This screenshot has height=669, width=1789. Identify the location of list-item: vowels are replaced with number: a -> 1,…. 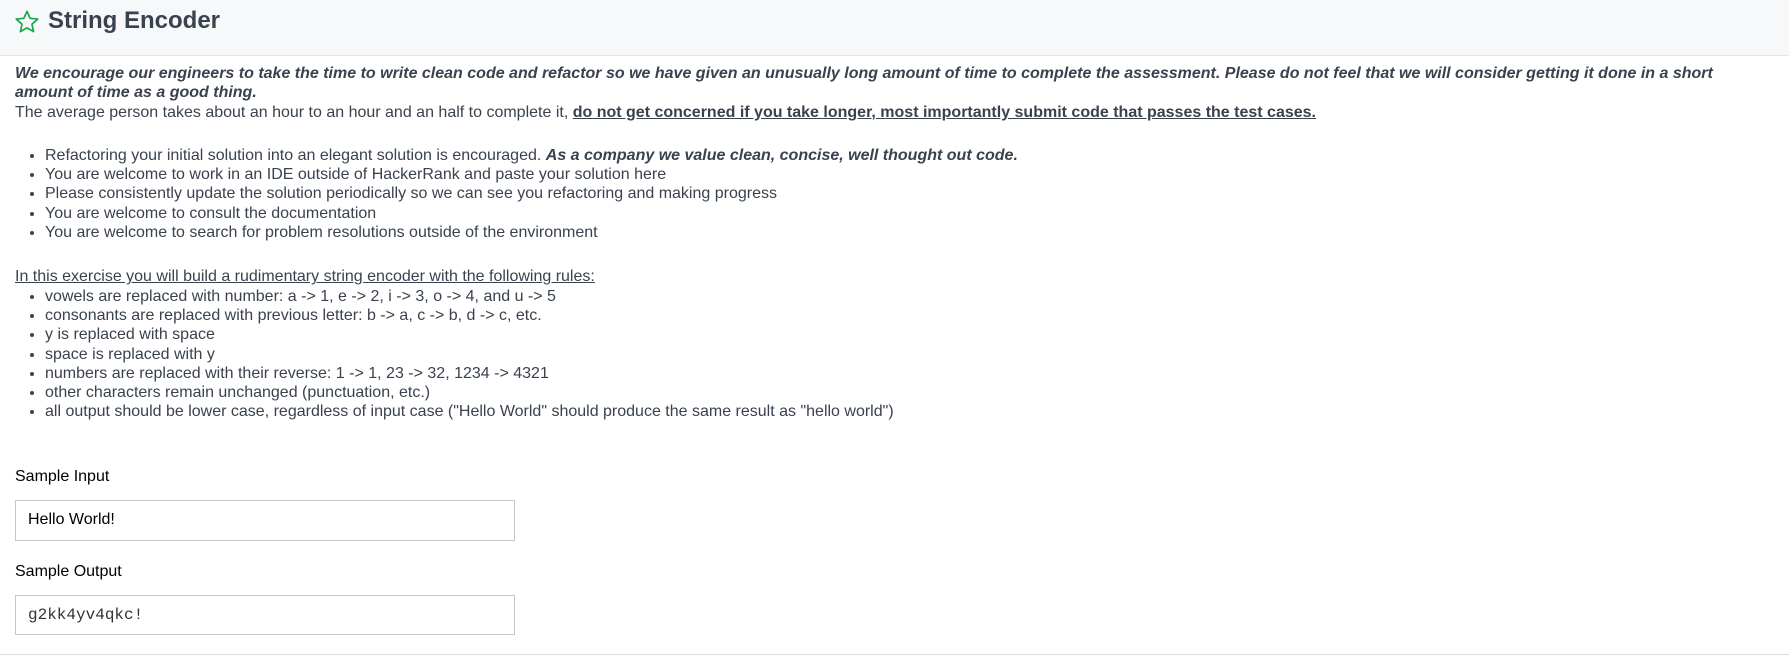
(910, 296).